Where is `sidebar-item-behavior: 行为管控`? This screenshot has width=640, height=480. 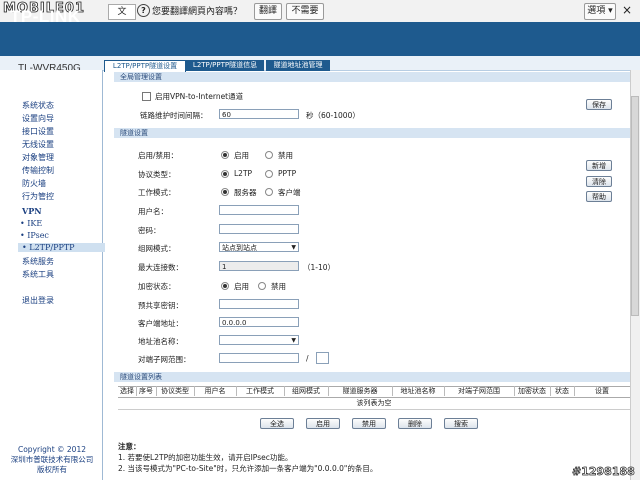 sidebar-item-behavior: 行为管控 is located at coordinates (38, 196).